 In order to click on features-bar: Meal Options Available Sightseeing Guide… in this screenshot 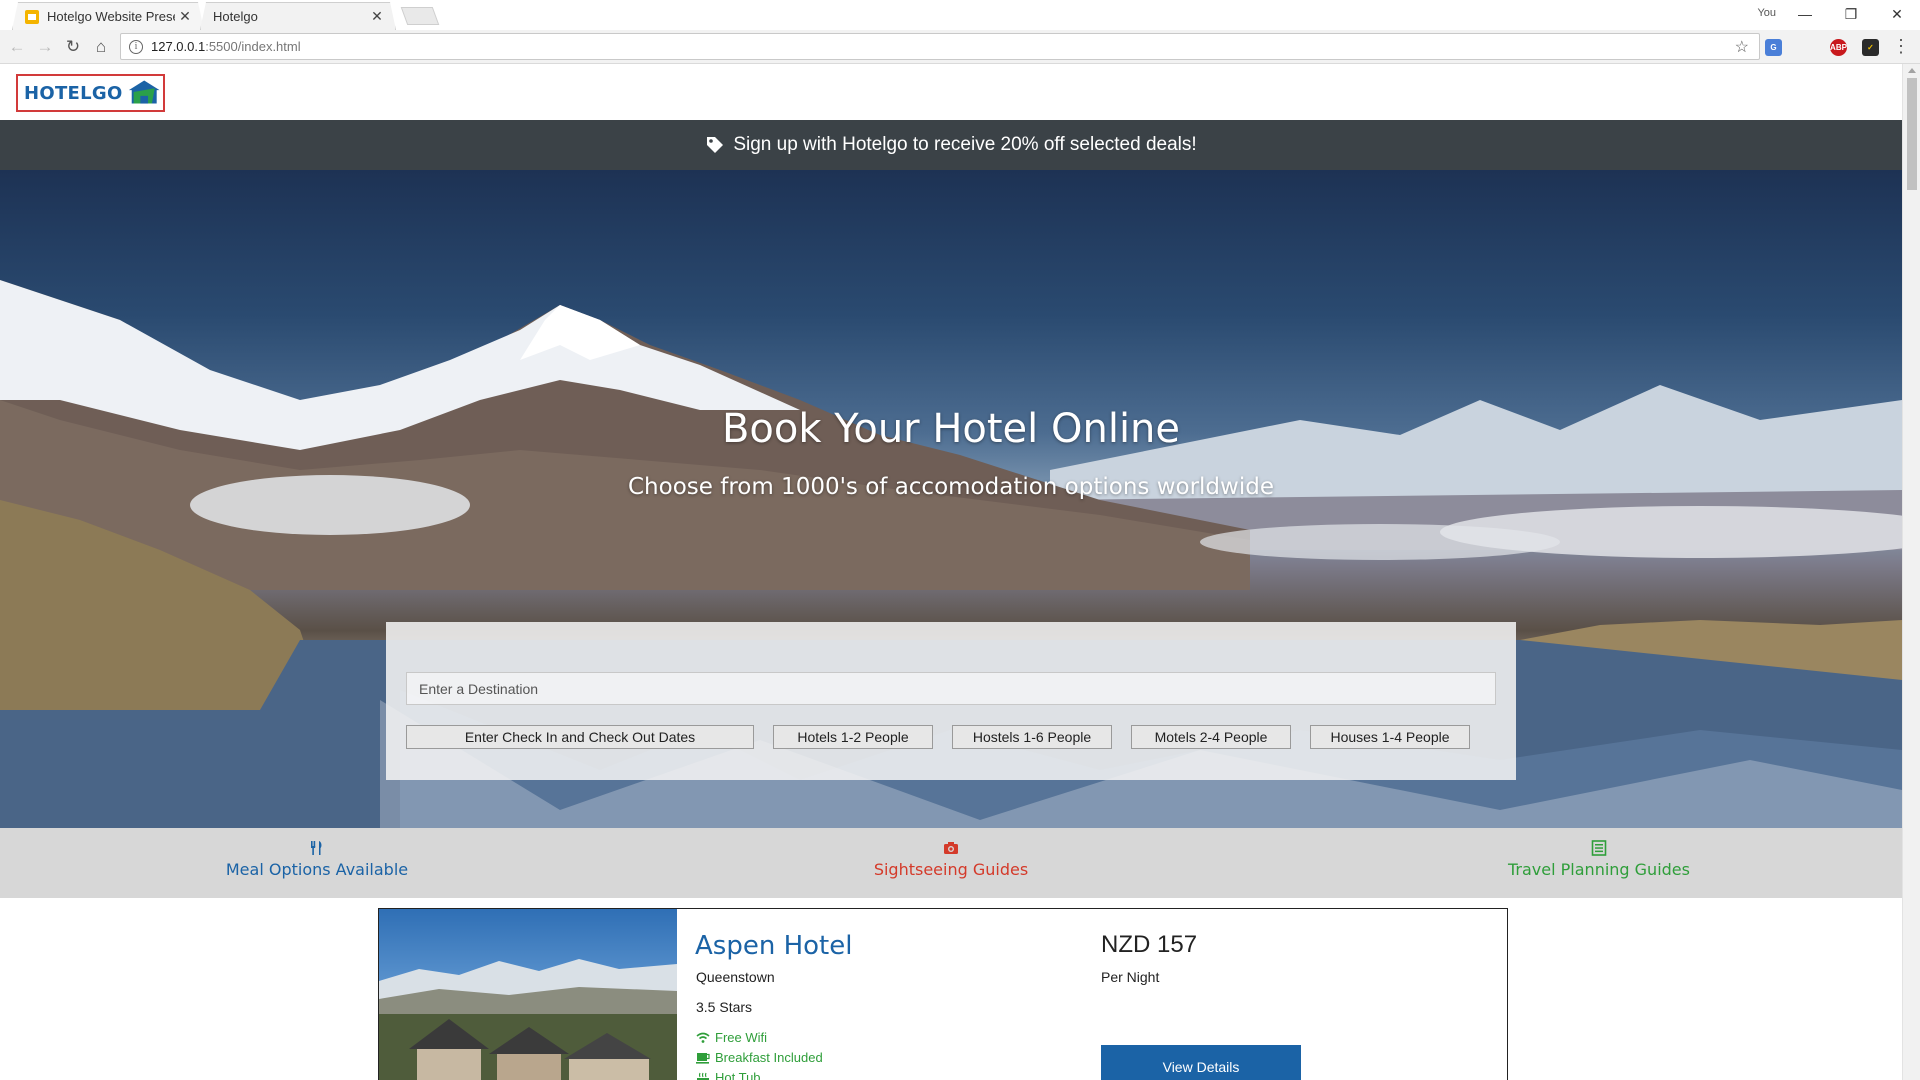, I will do `click(951, 863)`.